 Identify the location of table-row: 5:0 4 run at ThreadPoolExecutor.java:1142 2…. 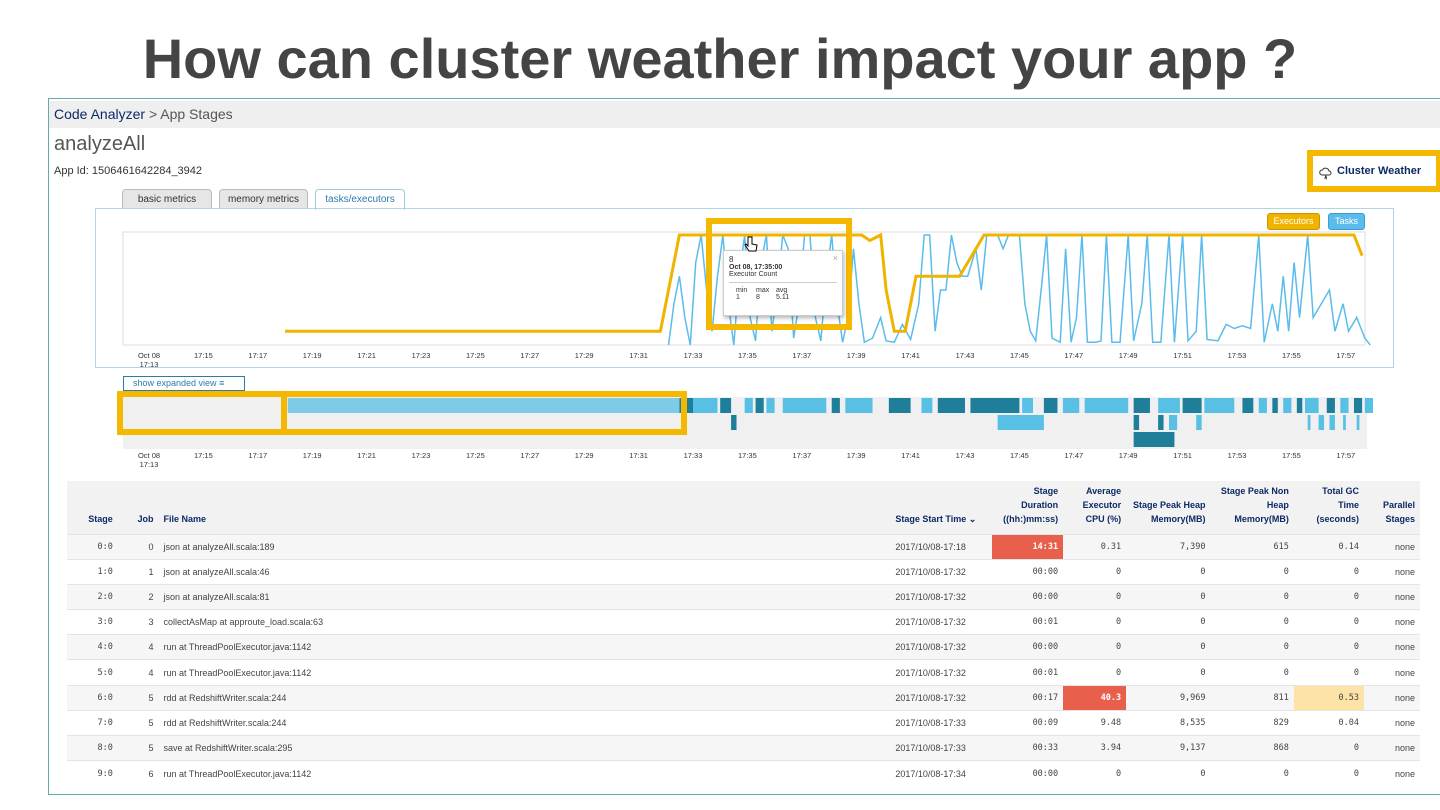
(743, 672).